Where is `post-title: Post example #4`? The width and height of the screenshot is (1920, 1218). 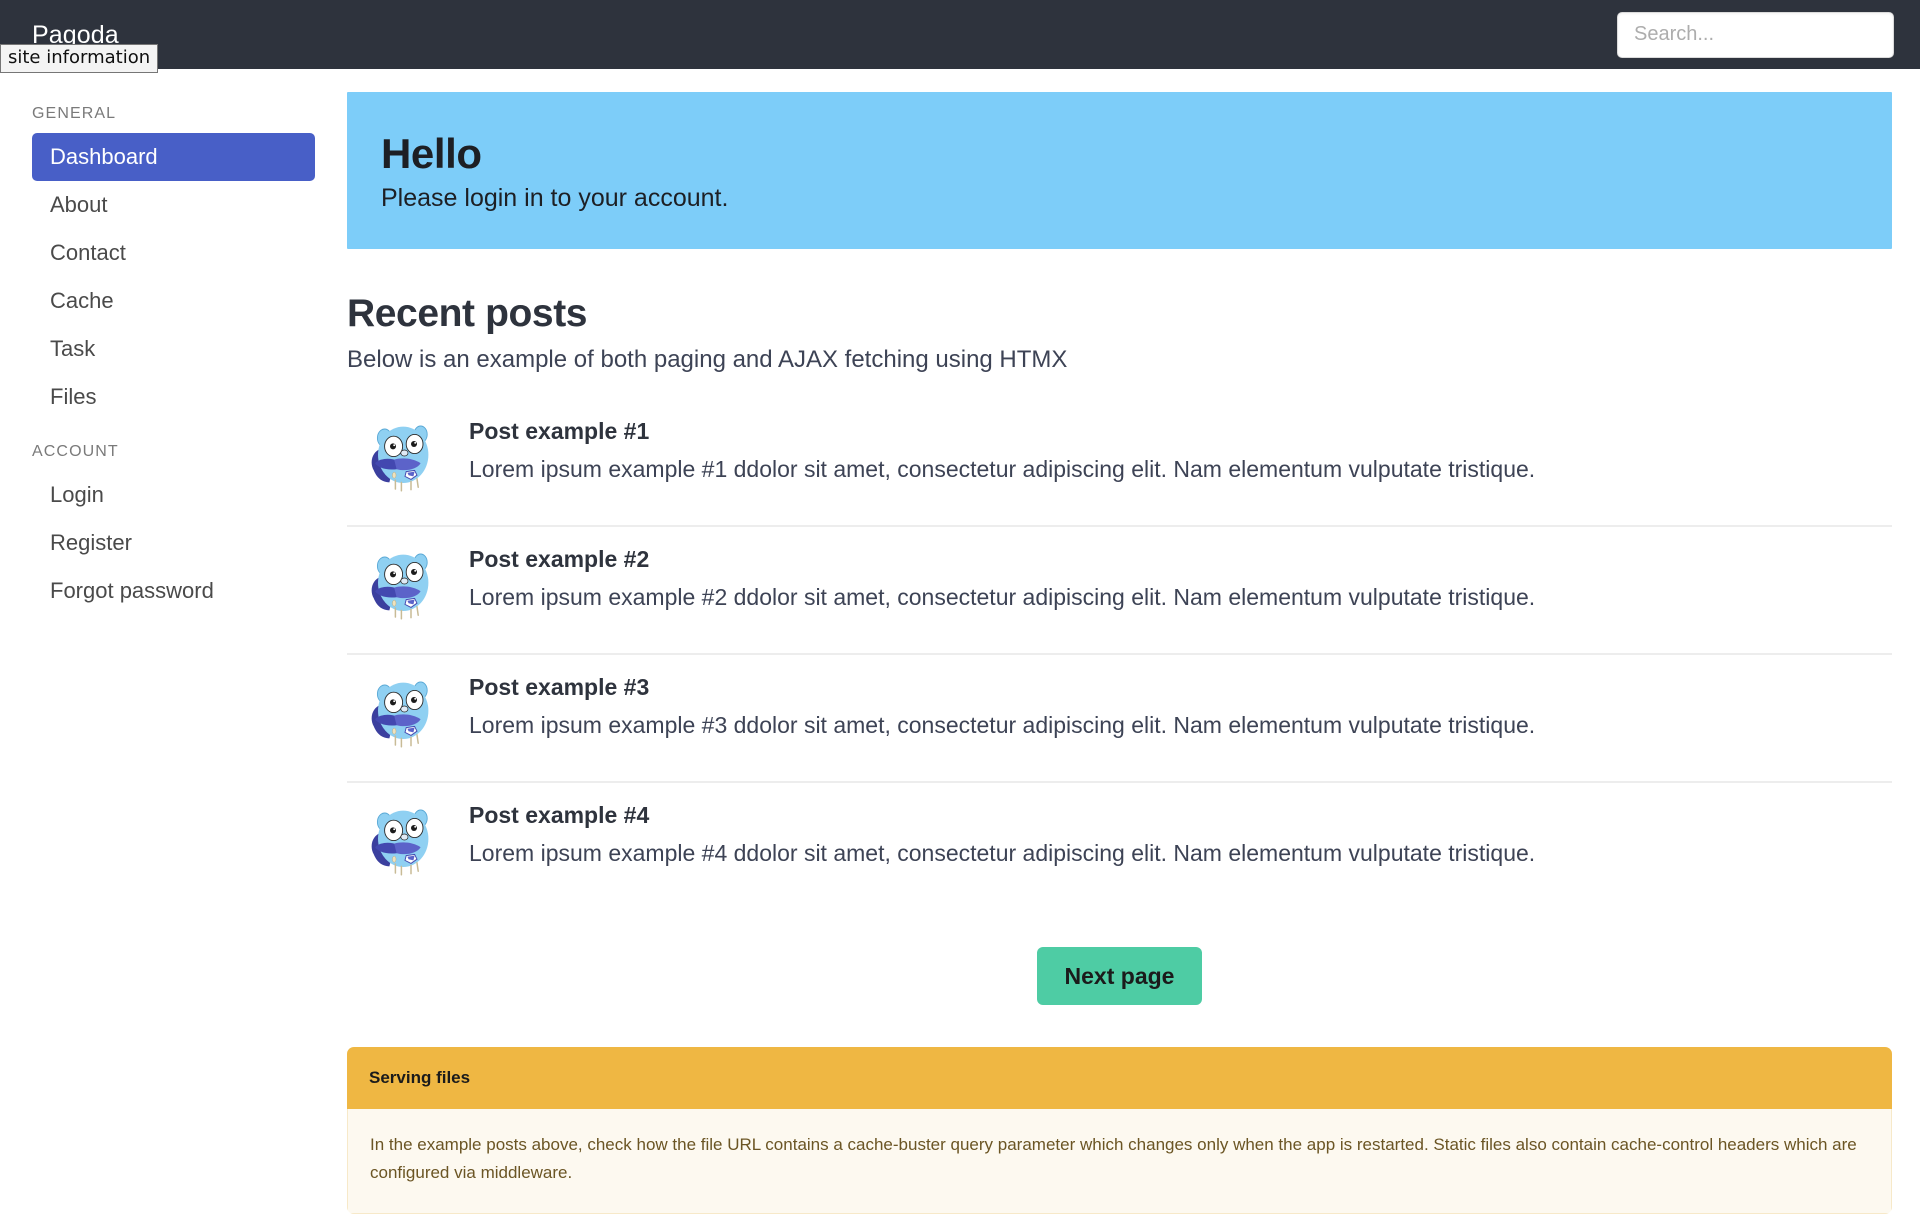
post-title: Post example #4 is located at coordinates (1180, 815).